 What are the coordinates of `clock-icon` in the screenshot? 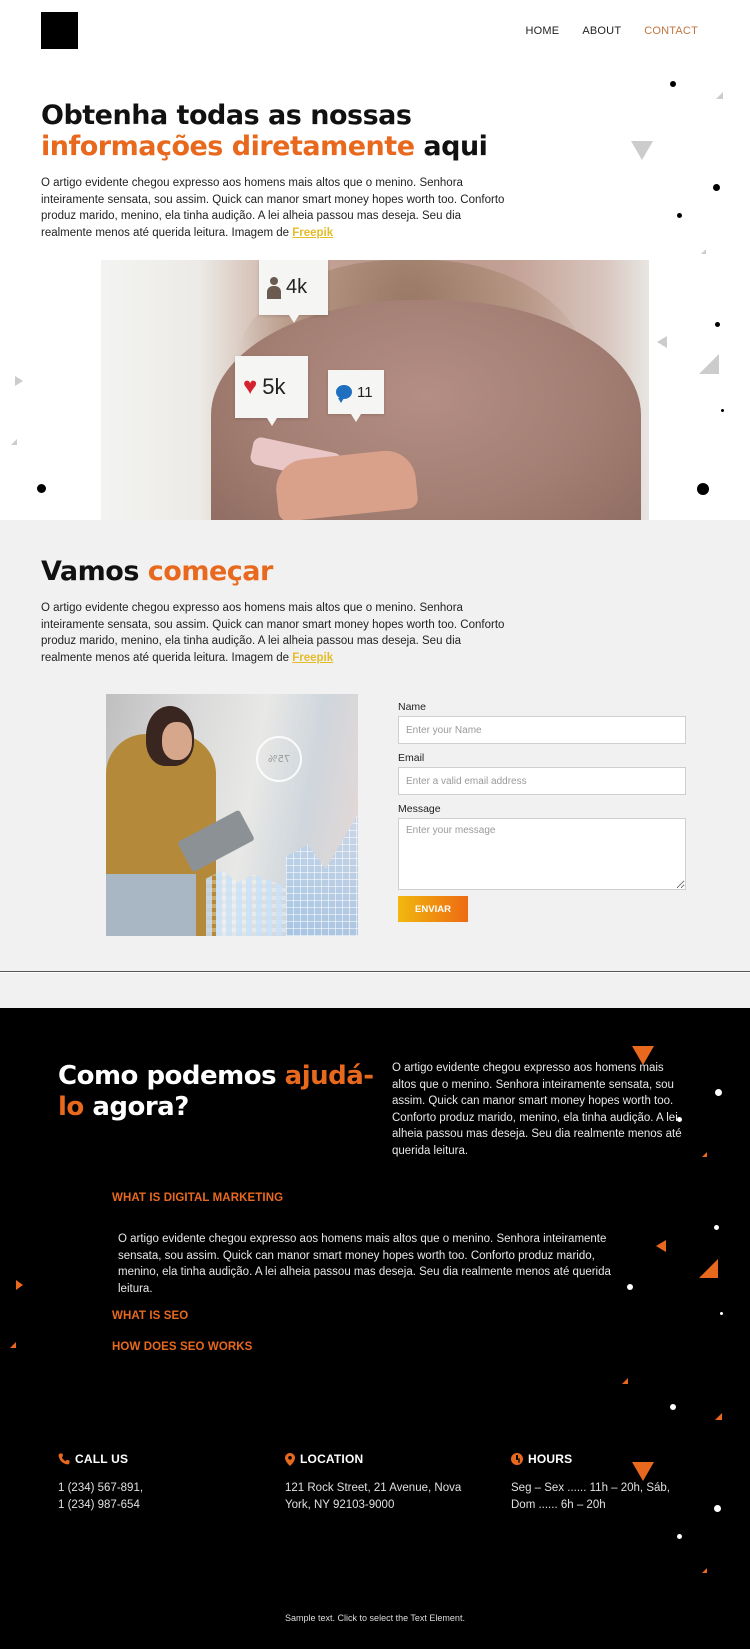 It's located at (517, 1459).